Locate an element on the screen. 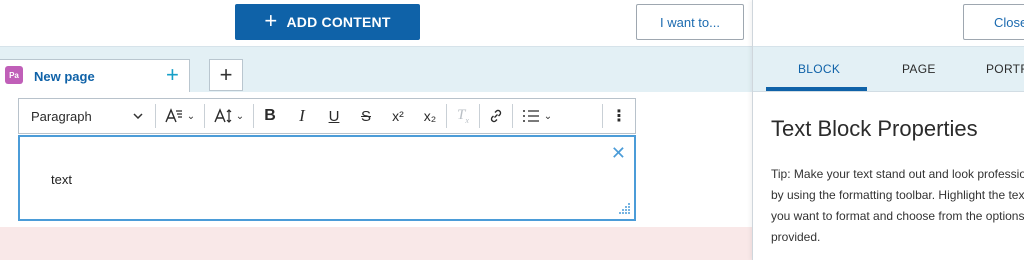 Image resolution: width=1024 pixels, height=260 pixels. underline-icon: U is located at coordinates (334, 116).